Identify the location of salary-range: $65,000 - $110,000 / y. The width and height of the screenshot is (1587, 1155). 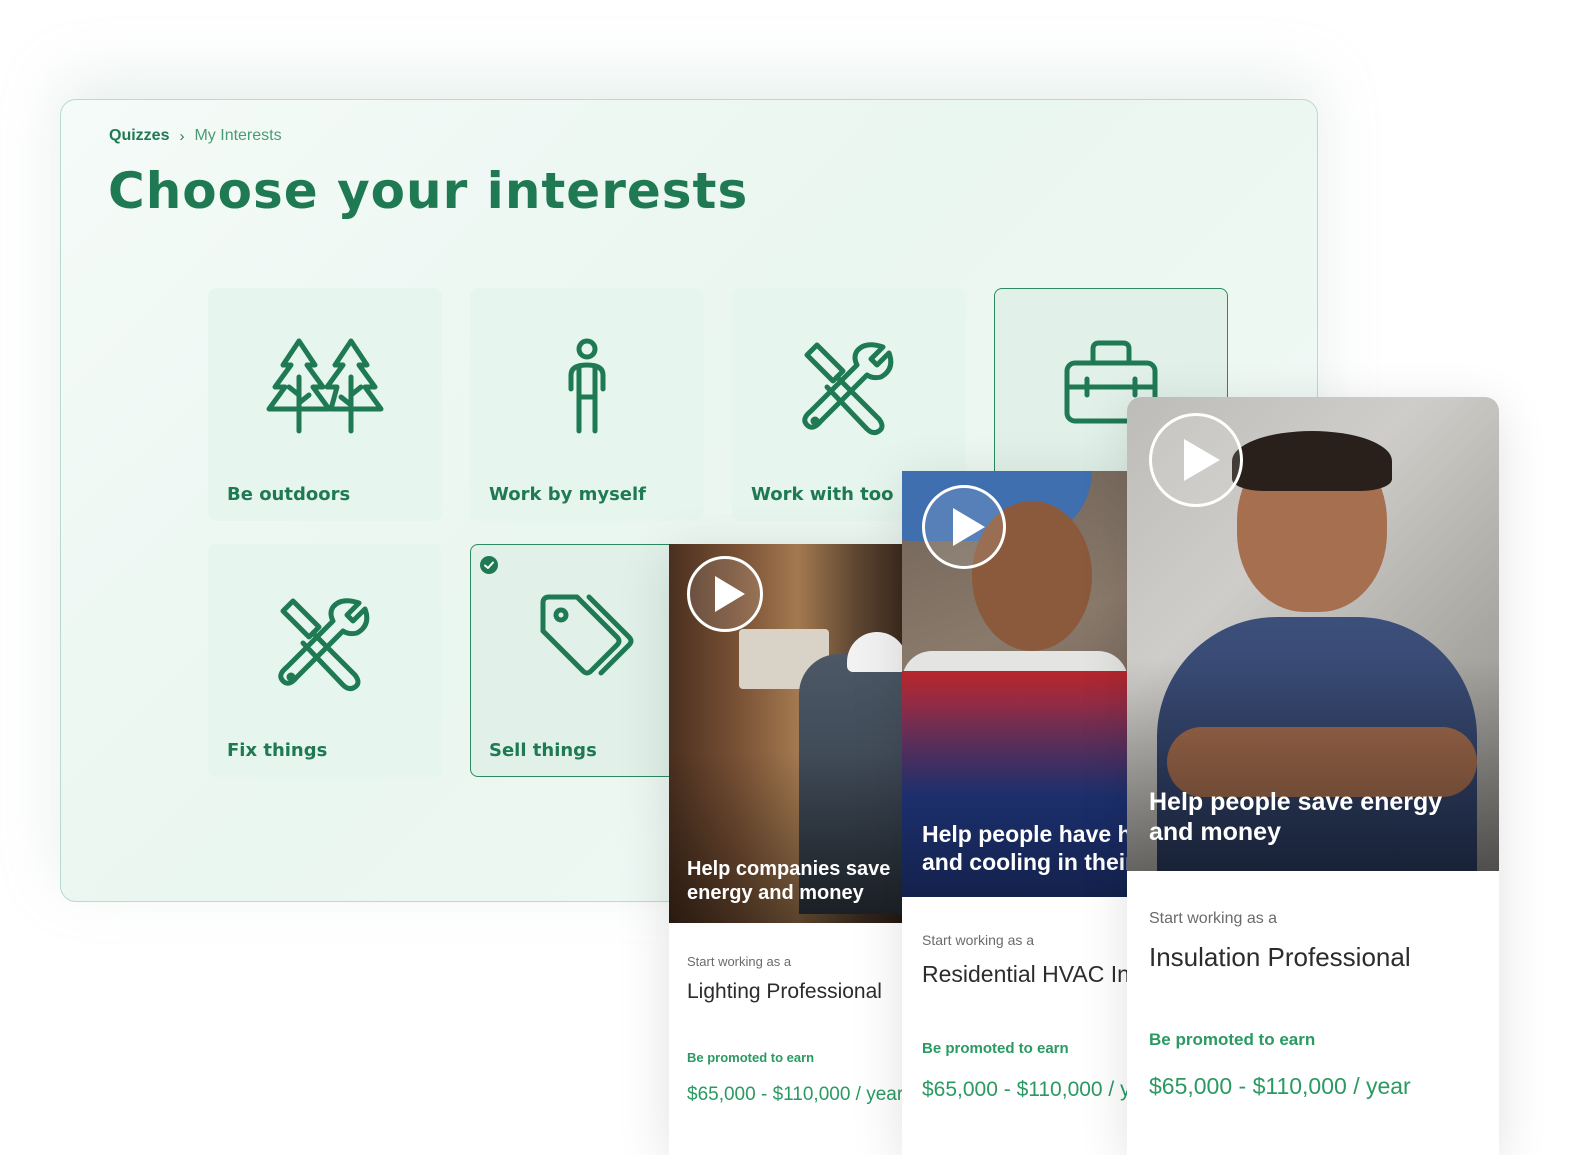
(1025, 1089).